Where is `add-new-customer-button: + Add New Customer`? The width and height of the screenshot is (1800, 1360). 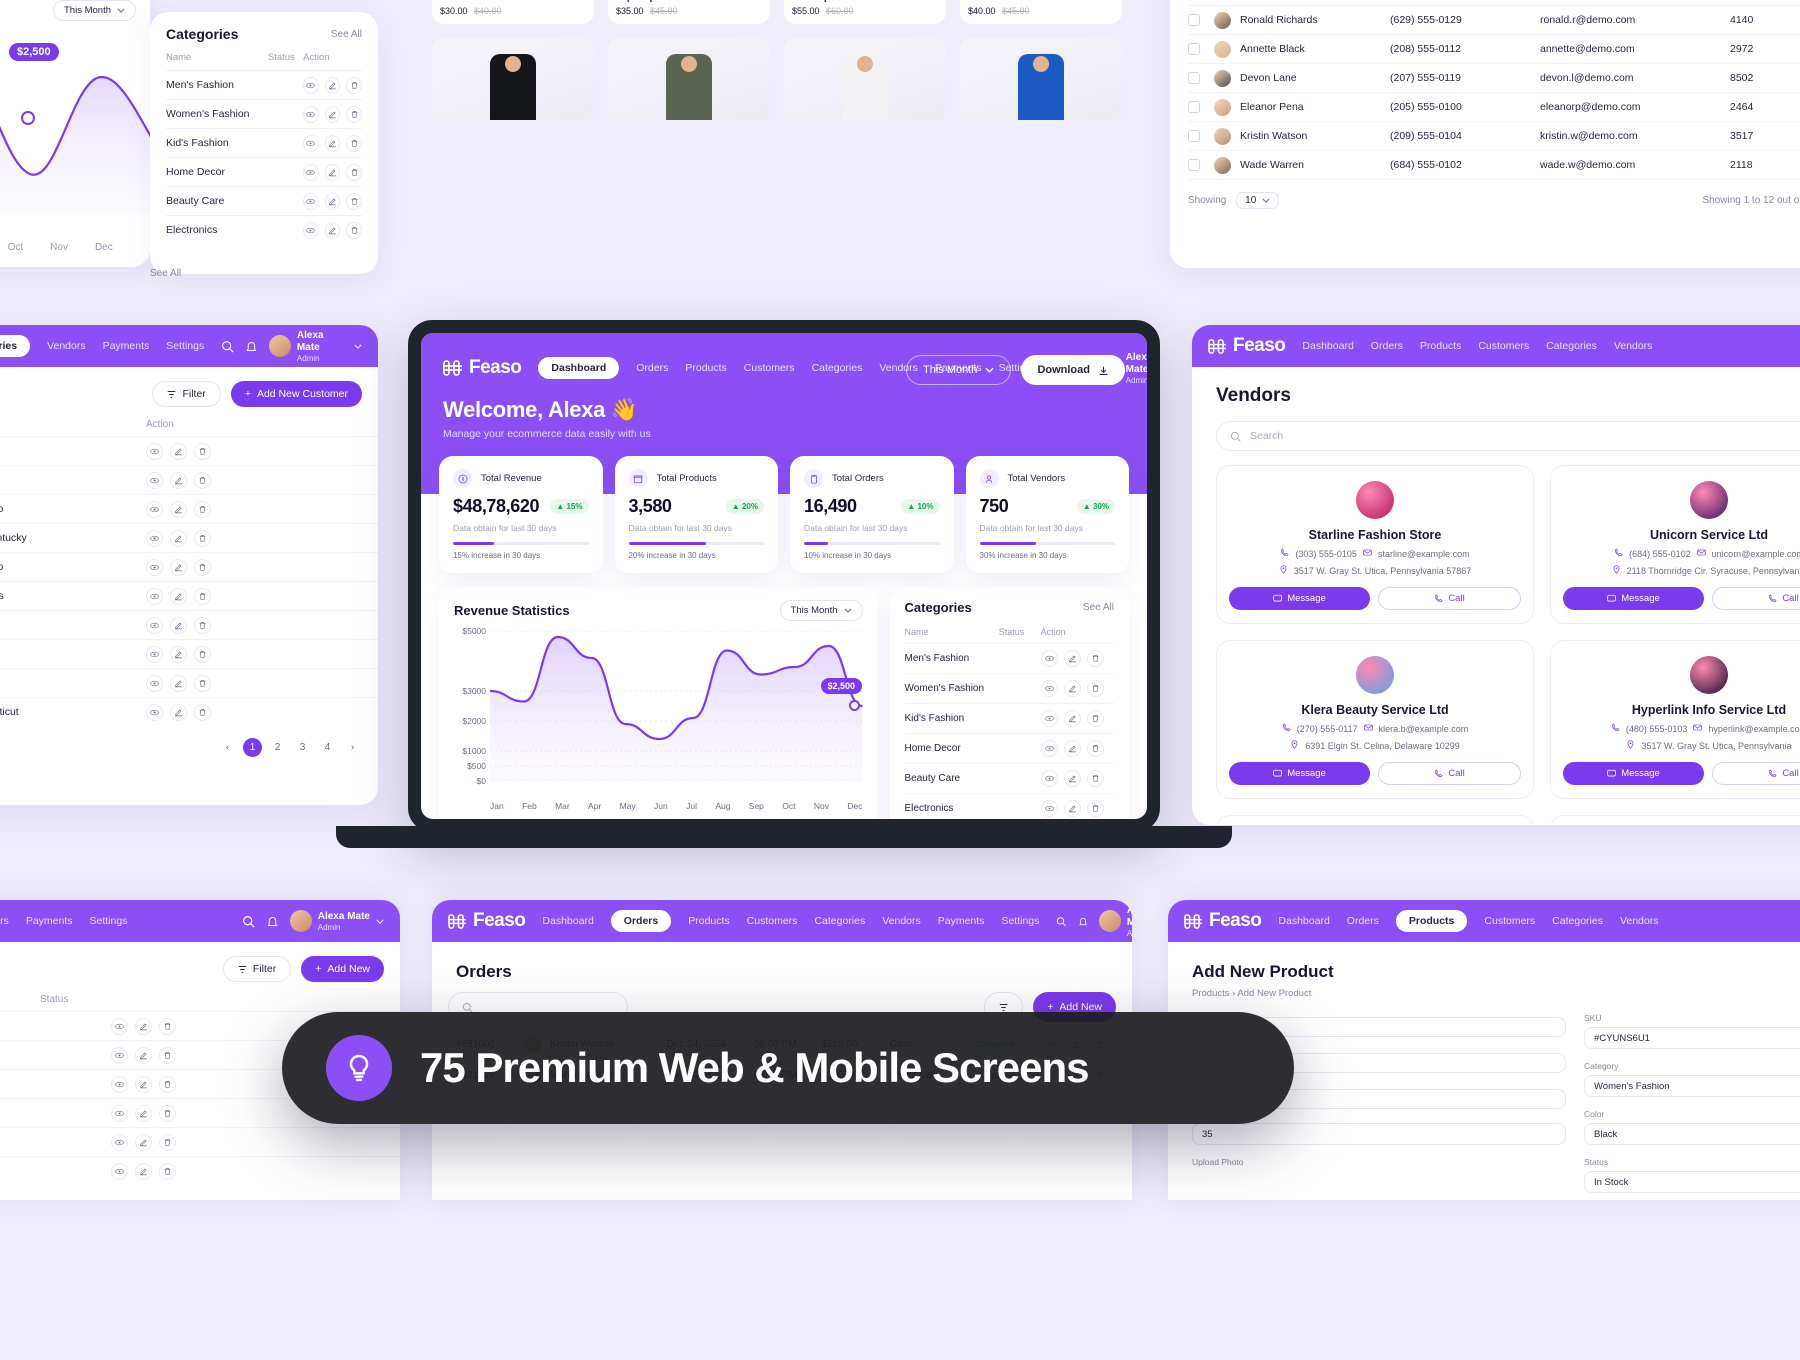 add-new-customer-button: + Add New Customer is located at coordinates (296, 394).